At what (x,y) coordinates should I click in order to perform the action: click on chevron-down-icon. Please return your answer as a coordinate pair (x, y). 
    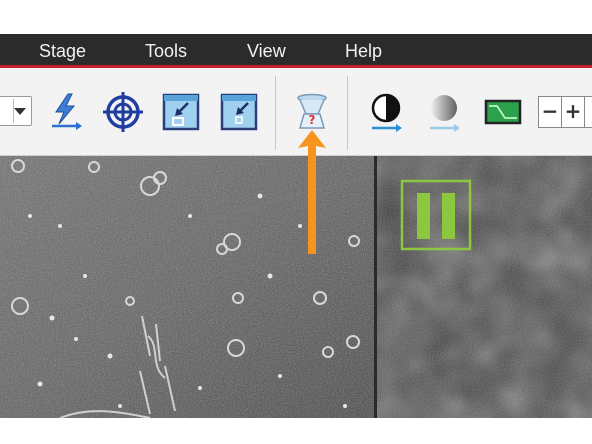
    Looking at the image, I should click on (20, 111).